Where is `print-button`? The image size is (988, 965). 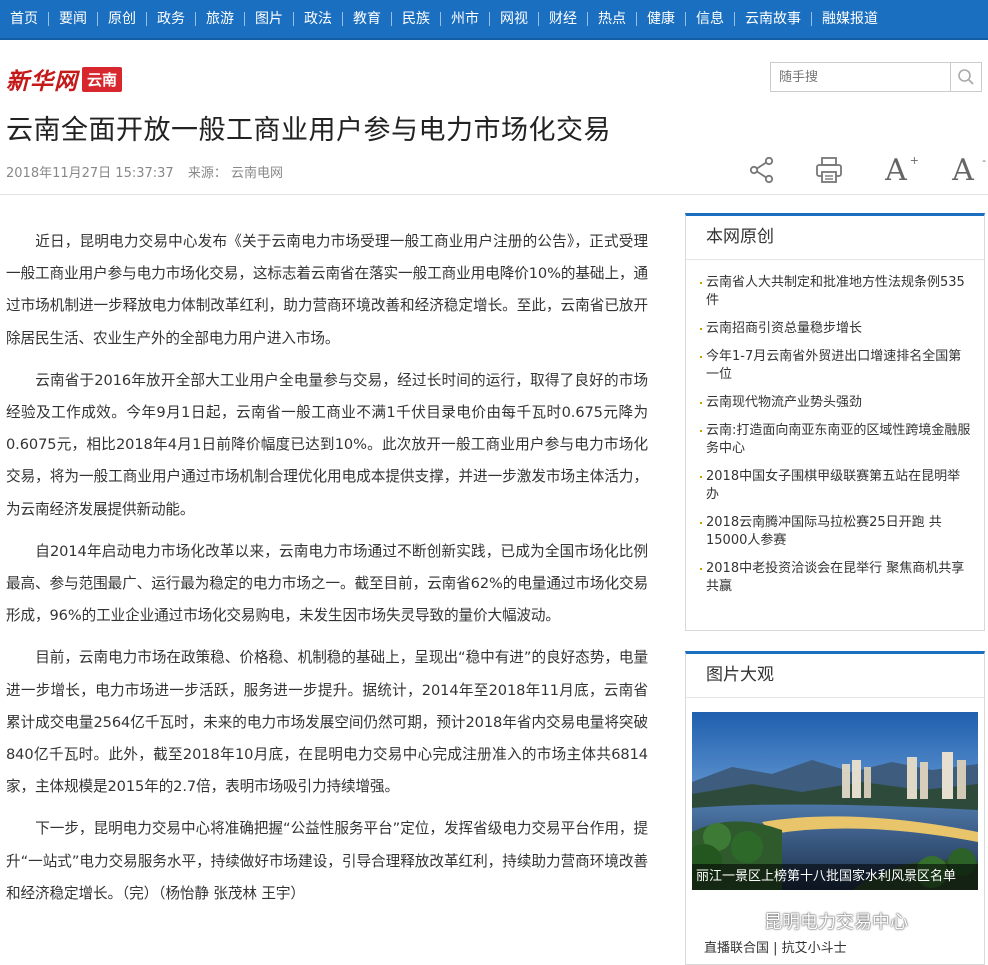 print-button is located at coordinates (829, 170).